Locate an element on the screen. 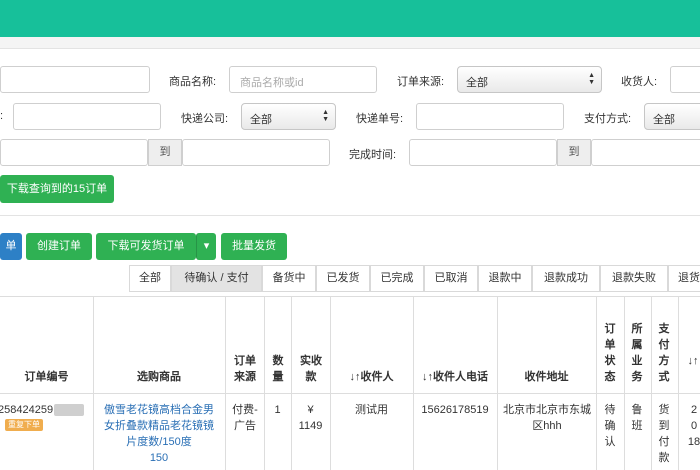  row-receiver: 测试用 is located at coordinates (371, 410).